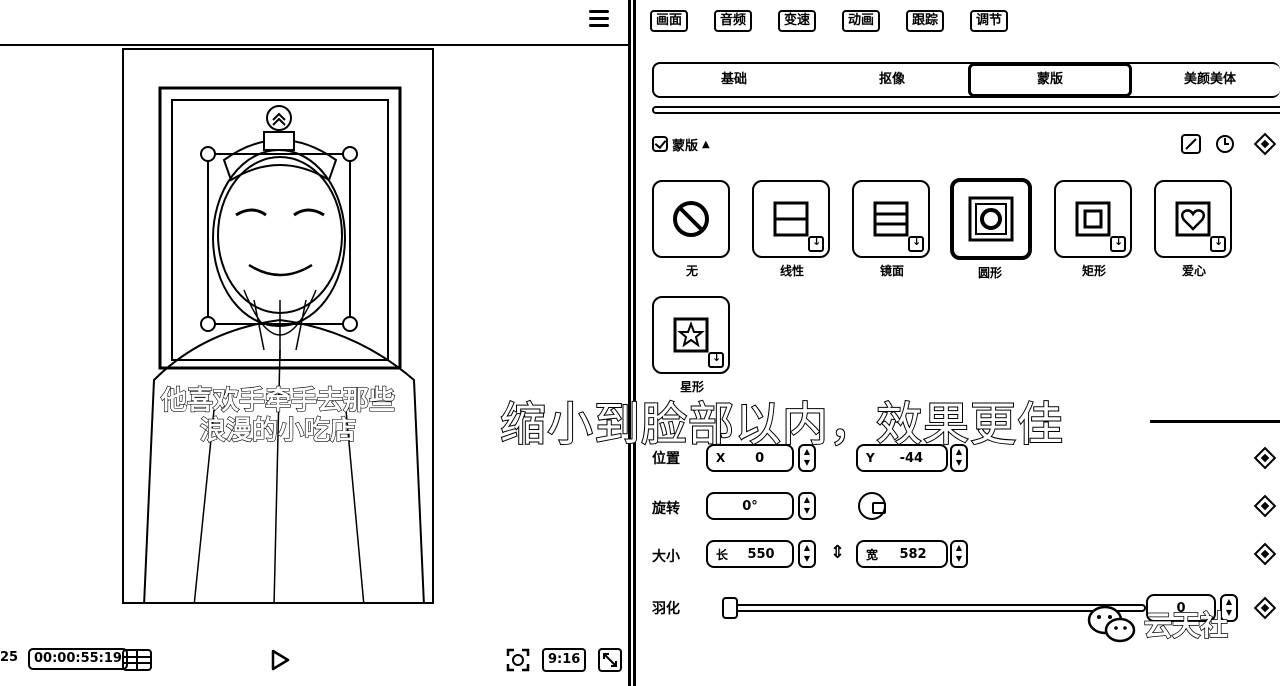 Image resolution: width=1280 pixels, height=686 pixels. Describe the element at coordinates (966, 110) in the screenshot. I see `scroll-indicator` at that location.